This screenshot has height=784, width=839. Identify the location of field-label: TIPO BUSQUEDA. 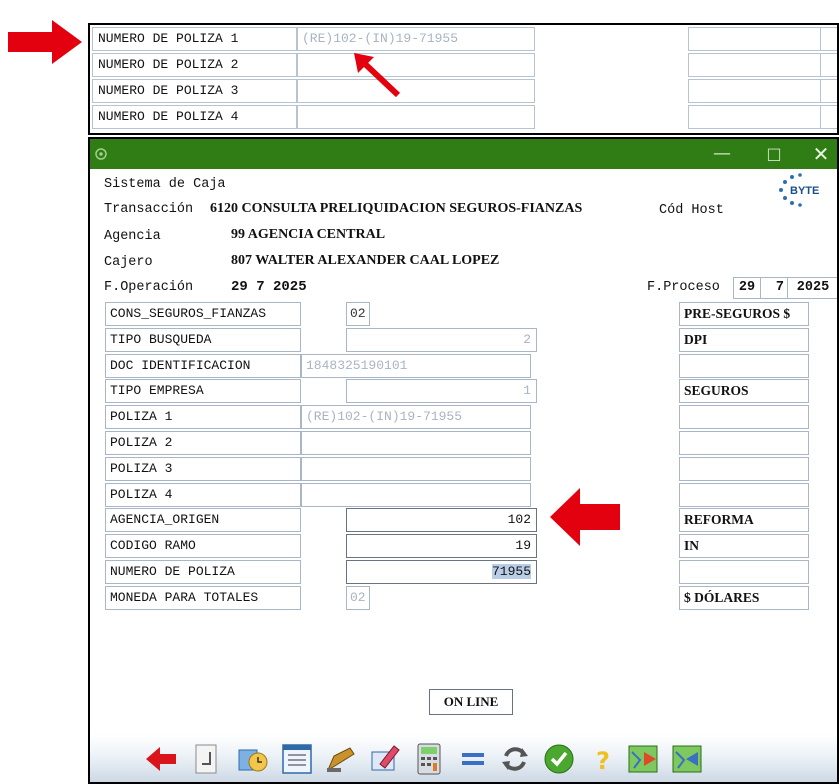
(203, 340).